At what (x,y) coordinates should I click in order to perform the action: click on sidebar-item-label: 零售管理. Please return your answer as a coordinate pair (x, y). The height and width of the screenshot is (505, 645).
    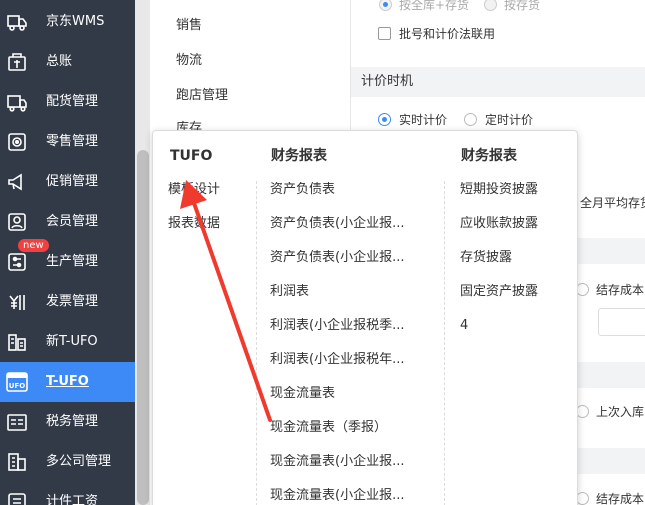
    Looking at the image, I should click on (72, 141).